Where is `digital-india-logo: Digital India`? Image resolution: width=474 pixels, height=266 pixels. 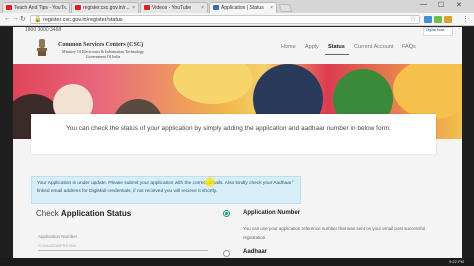
digital-india-logo: Digital India is located at coordinates (438, 31).